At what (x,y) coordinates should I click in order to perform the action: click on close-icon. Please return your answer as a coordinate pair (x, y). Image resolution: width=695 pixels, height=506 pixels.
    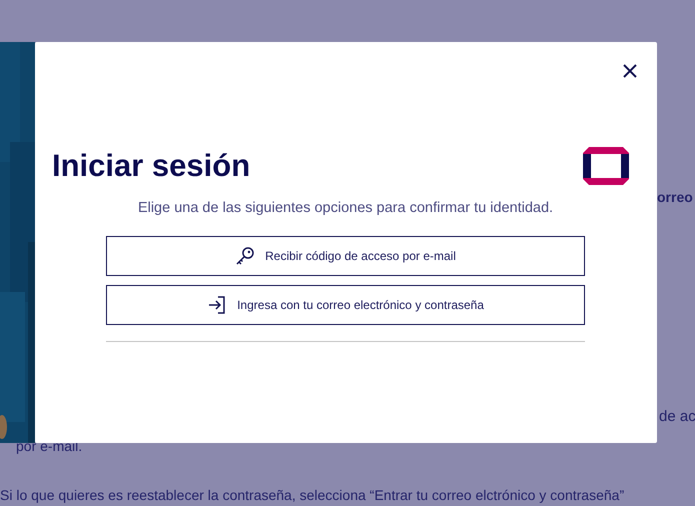
    Looking at the image, I should click on (630, 71).